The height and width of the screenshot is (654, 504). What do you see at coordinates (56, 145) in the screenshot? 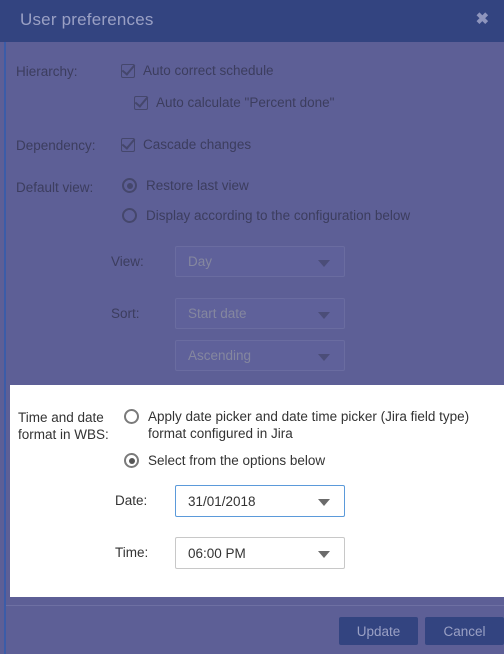
I see `dependency-label: Dependency:` at bounding box center [56, 145].